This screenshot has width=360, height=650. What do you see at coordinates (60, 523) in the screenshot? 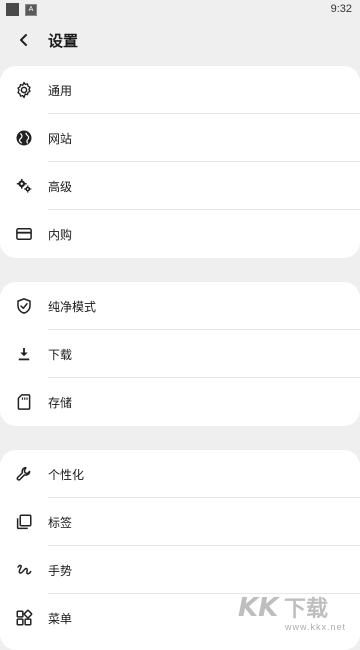
I see `settings-item-label: 标签` at bounding box center [60, 523].